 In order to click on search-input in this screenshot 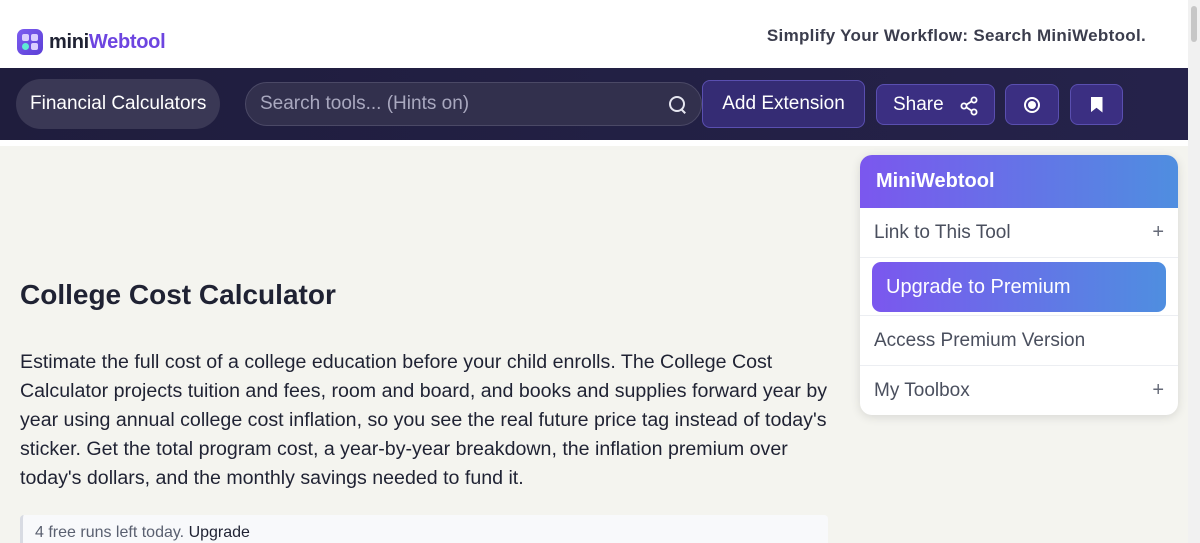, I will do `click(464, 104)`.